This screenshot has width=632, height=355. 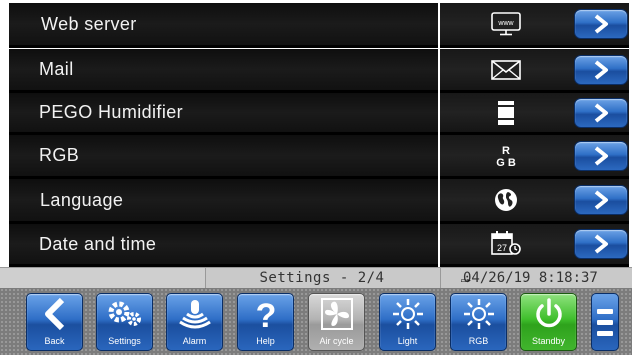 I want to click on standby-button-label: Standby, so click(x=548, y=341).